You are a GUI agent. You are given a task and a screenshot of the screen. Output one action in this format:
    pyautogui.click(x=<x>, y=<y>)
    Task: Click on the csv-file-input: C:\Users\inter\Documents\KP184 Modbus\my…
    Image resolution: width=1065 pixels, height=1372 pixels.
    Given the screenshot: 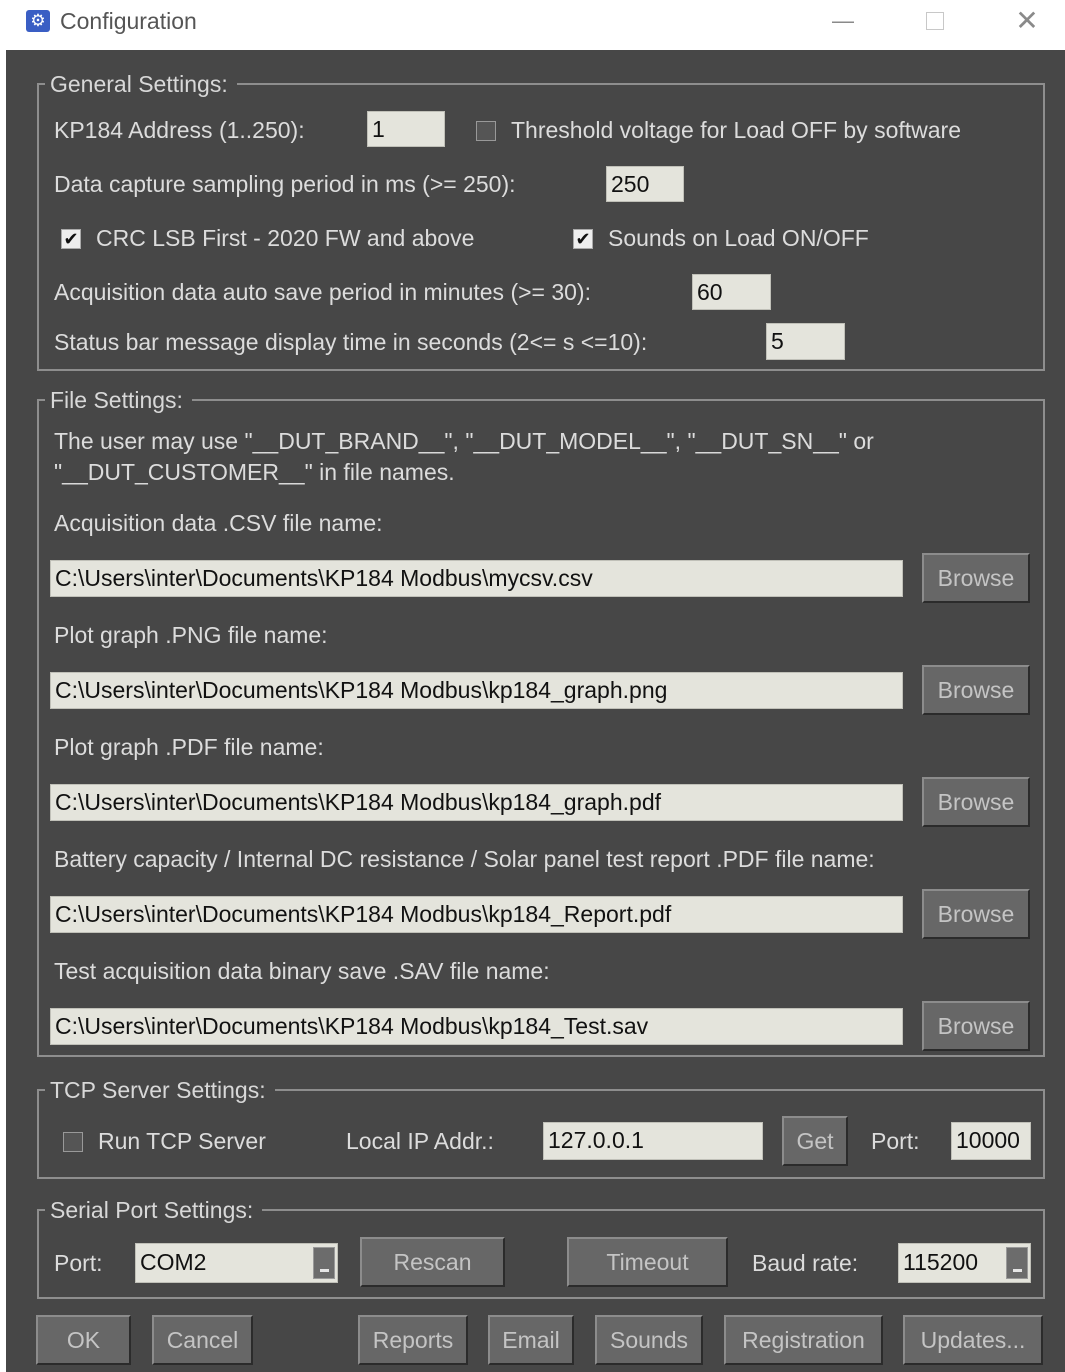 What is the action you would take?
    pyautogui.click(x=476, y=578)
    